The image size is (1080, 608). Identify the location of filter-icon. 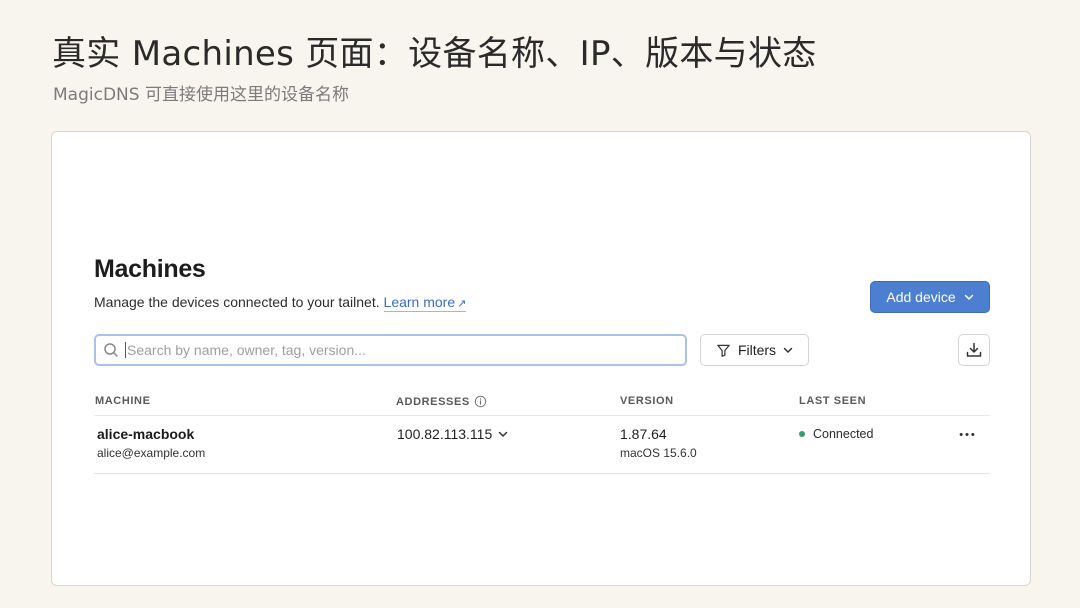
(723, 350).